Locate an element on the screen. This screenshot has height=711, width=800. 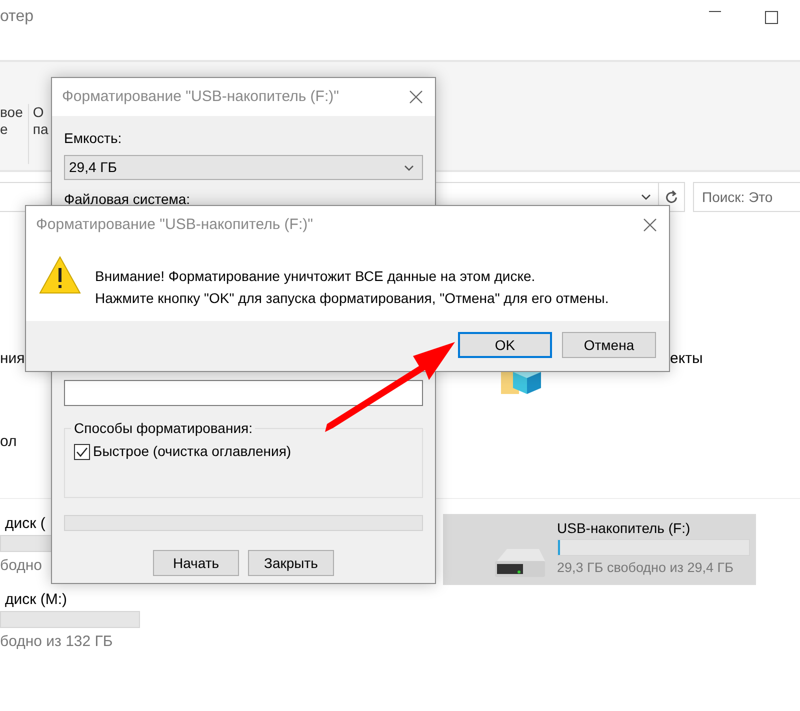
dialog-button: Начать is located at coordinates (196, 563).